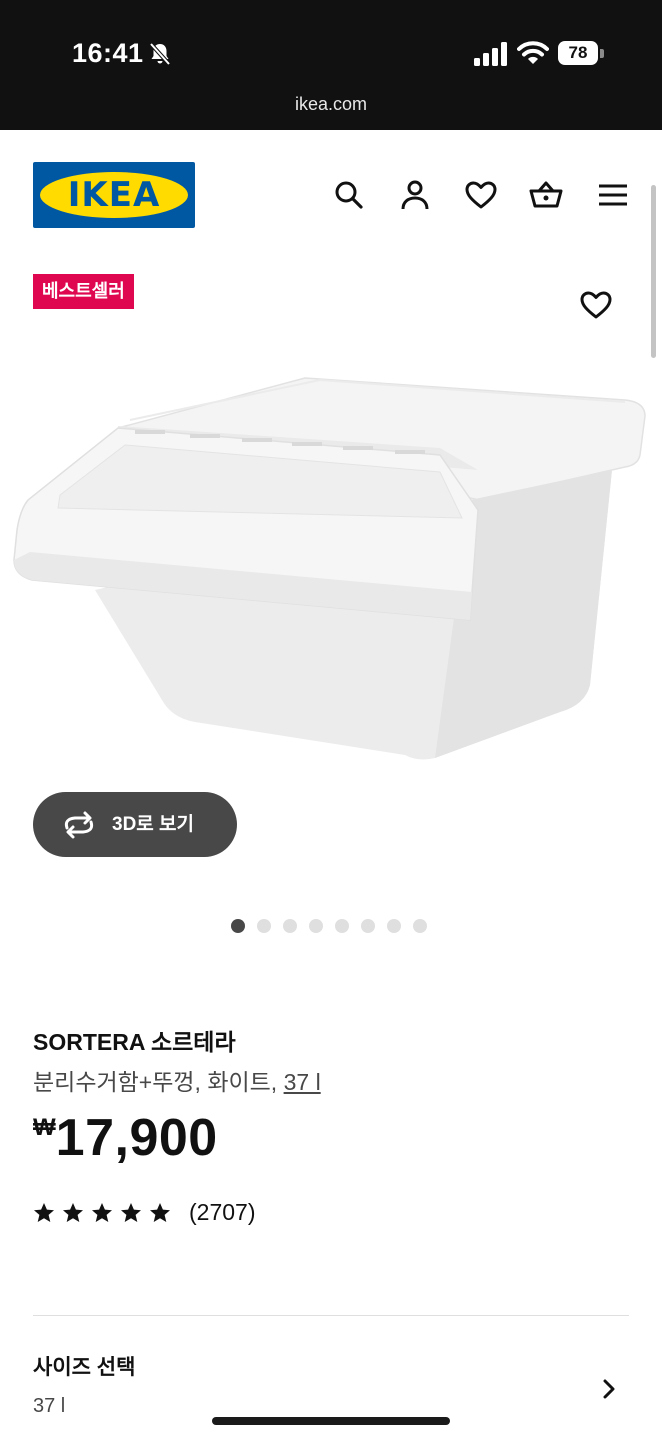 The height and width of the screenshot is (1440, 662). Describe the element at coordinates (331, 1421) in the screenshot. I see `home-indicator` at that location.